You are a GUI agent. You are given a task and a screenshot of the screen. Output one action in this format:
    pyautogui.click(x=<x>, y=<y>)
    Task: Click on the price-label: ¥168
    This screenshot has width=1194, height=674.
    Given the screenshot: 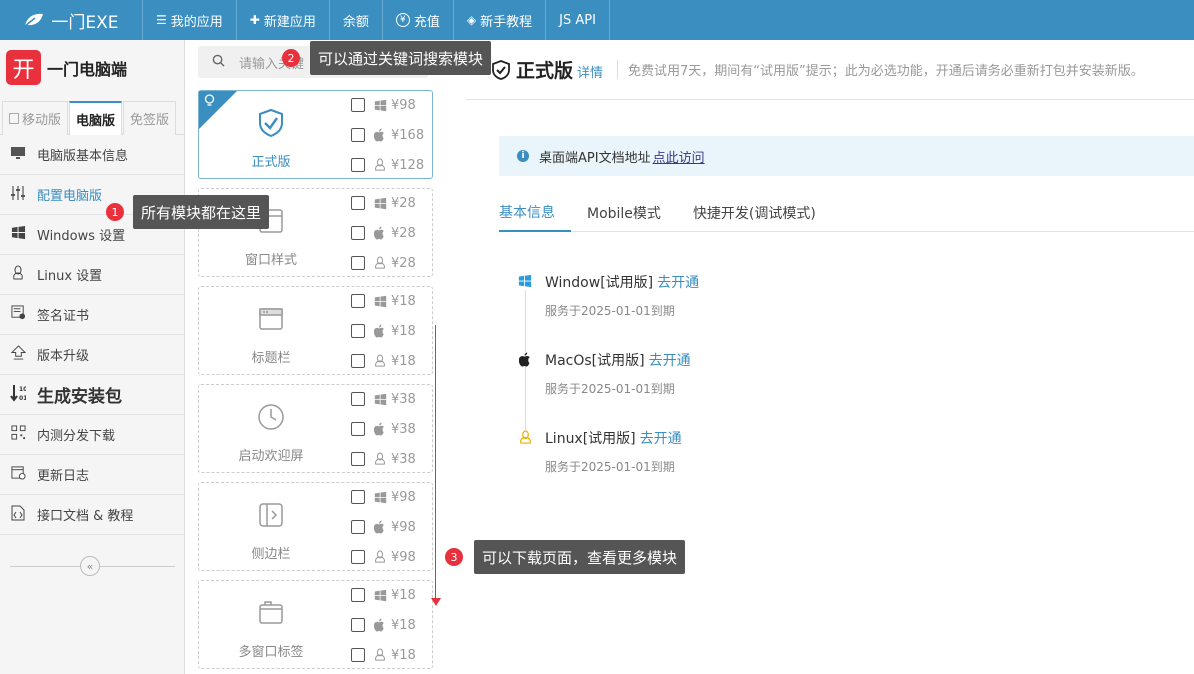 What is the action you would take?
    pyautogui.click(x=408, y=135)
    